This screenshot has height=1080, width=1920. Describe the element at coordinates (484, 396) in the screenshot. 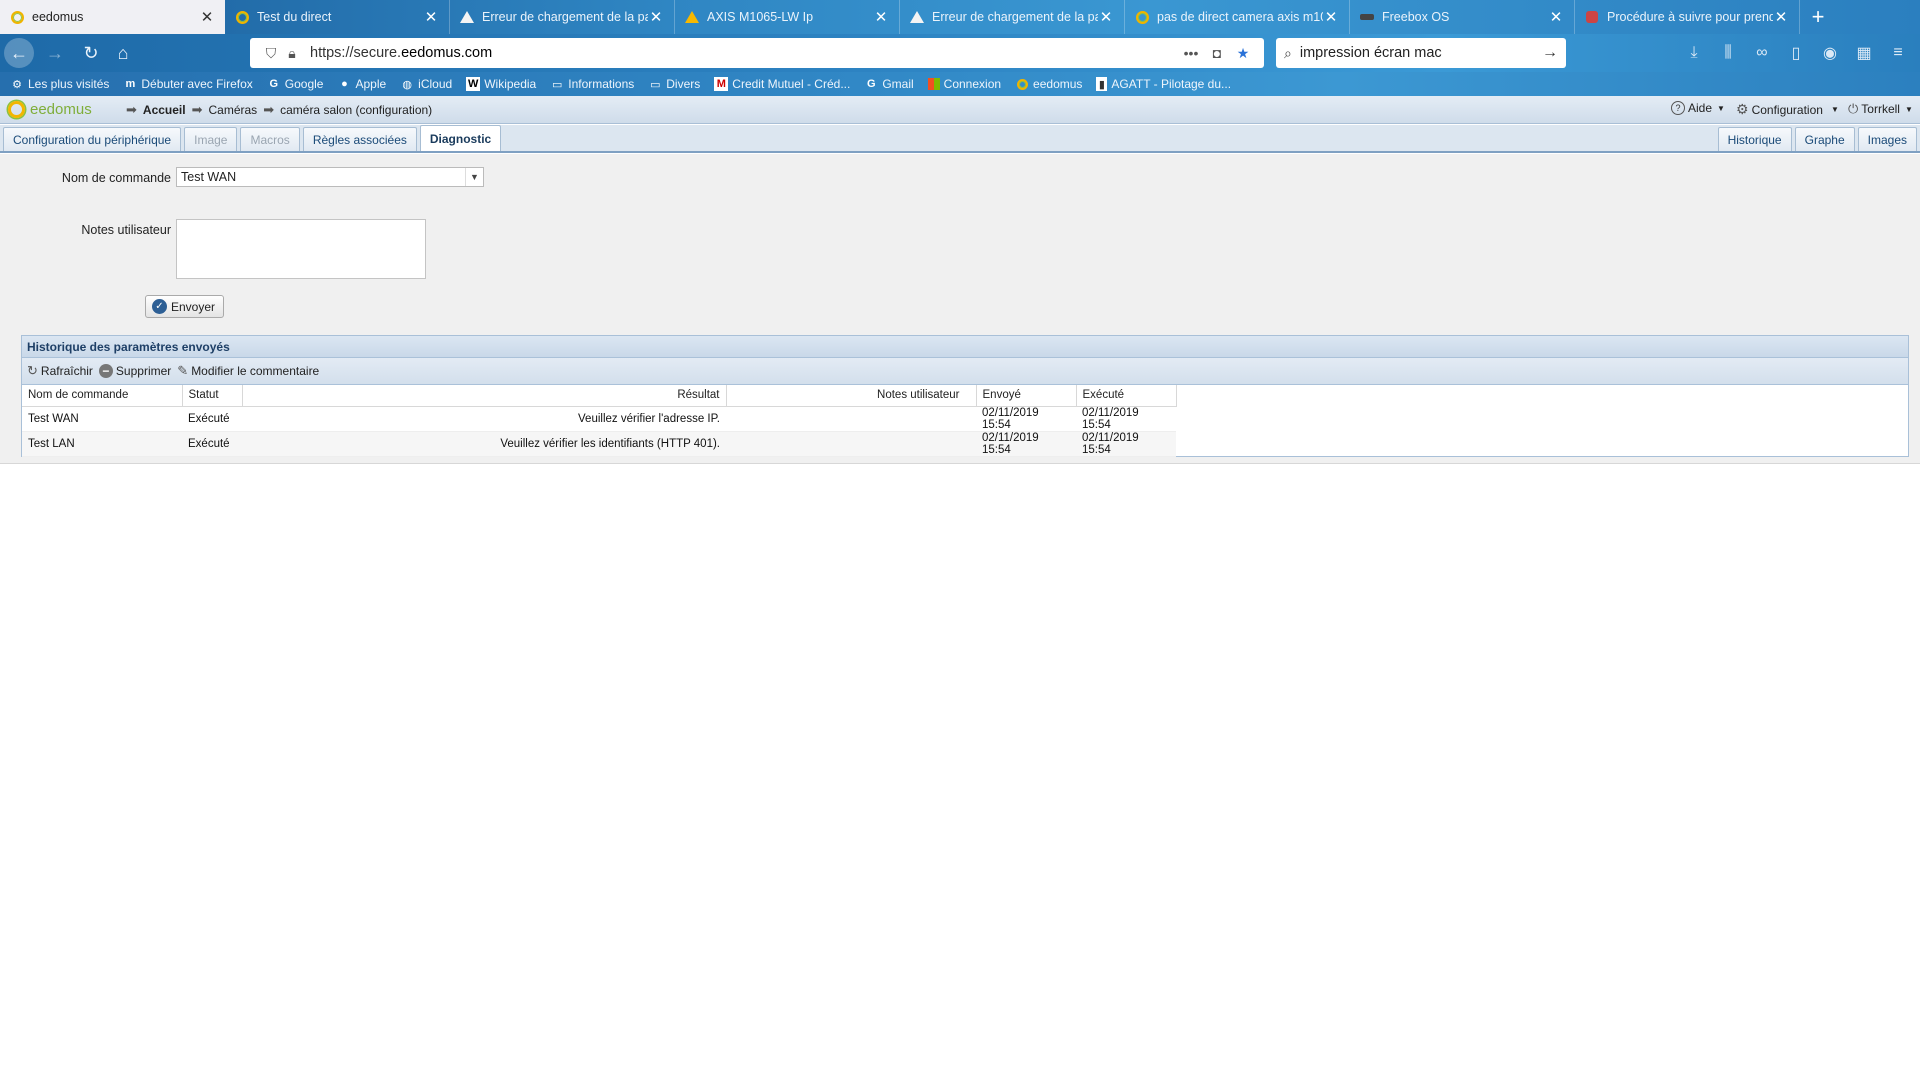

I see `column-header-result: Résultat` at that location.